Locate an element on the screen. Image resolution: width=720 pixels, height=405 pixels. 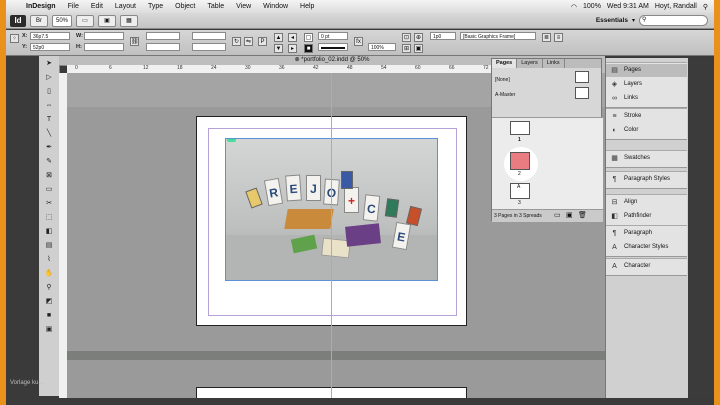
rectangle-frame-icon: ⊠ is located at coordinates (49, 176).